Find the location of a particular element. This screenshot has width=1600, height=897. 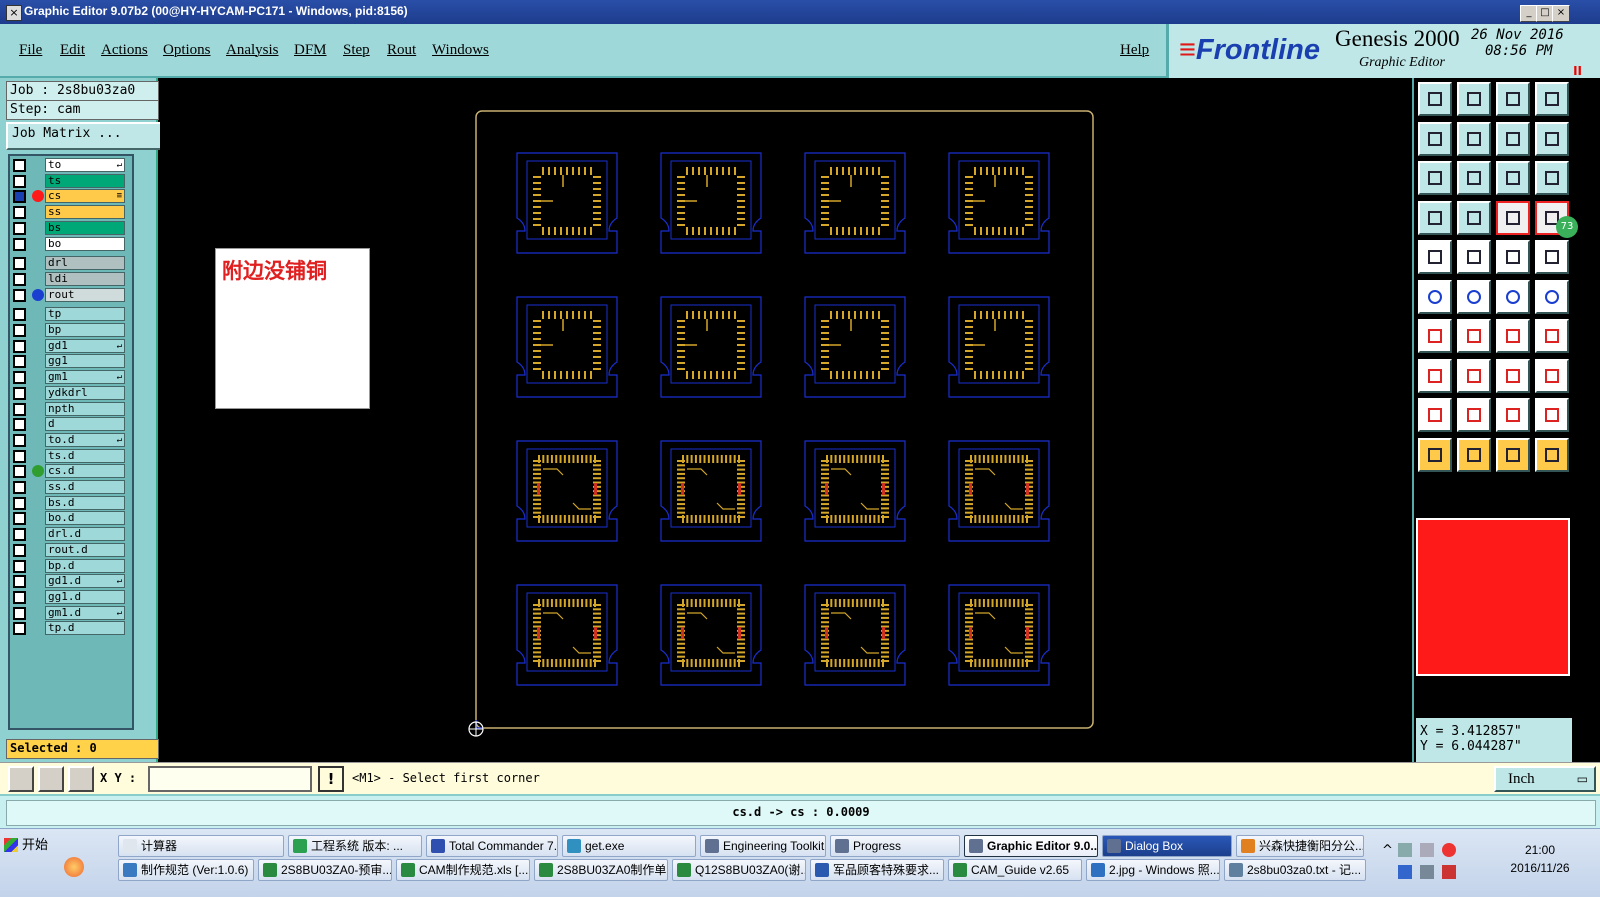

layer-row-bo: bo is located at coordinates (69, 243).